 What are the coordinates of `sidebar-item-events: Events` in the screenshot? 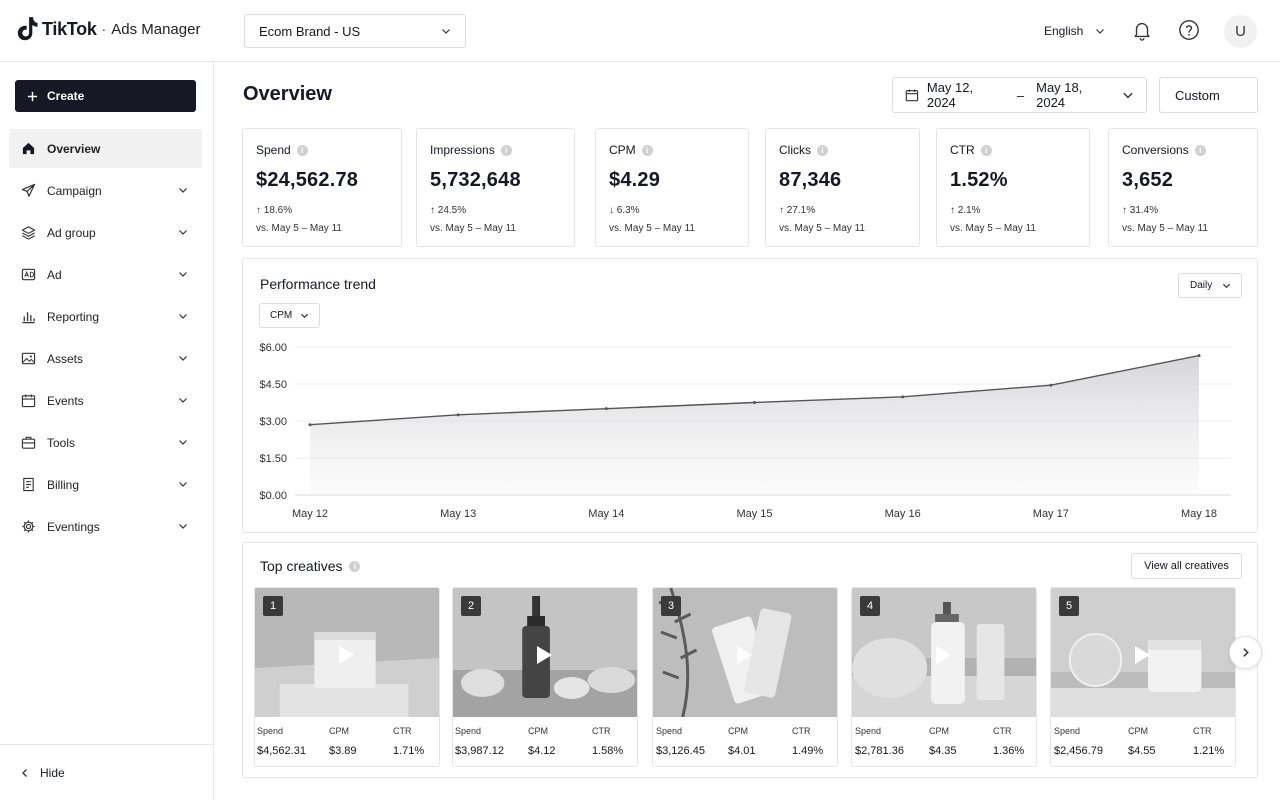 It's located at (105, 400).